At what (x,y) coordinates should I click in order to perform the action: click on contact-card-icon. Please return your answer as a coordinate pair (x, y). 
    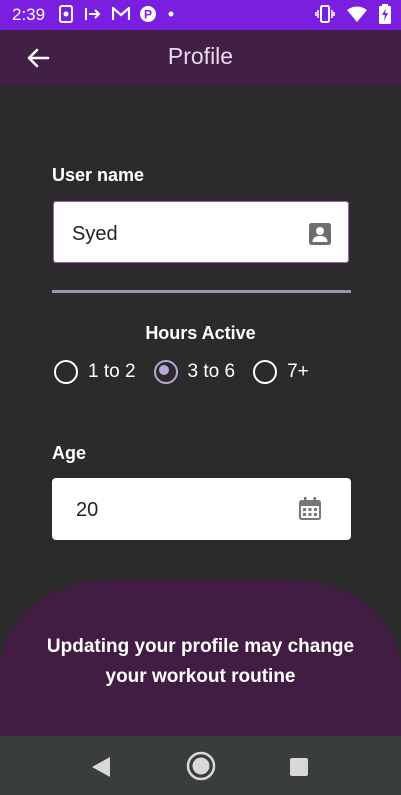
    Looking at the image, I should click on (320, 234).